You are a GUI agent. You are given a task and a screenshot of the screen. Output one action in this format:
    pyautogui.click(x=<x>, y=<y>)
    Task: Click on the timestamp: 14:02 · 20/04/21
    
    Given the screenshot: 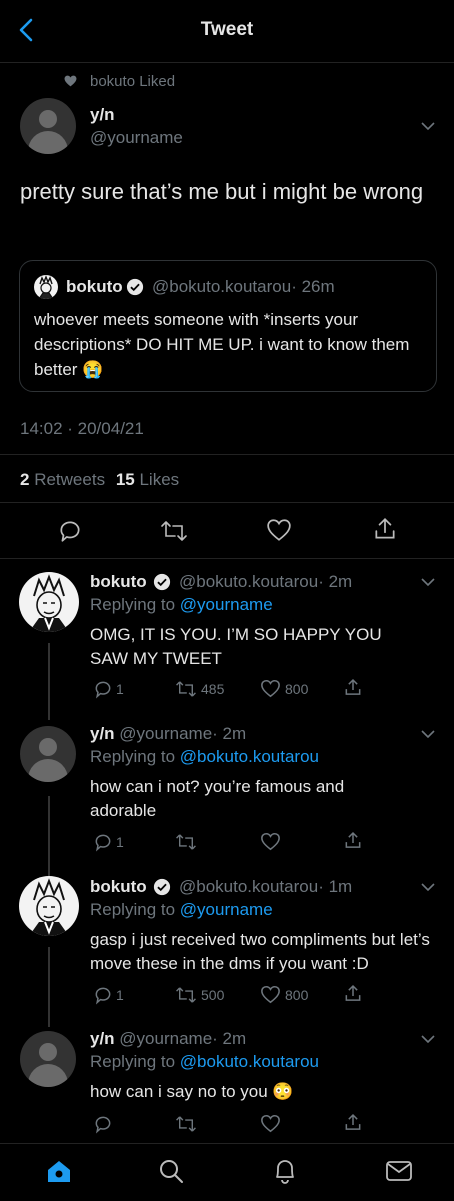 What is the action you would take?
    pyautogui.click(x=82, y=428)
    